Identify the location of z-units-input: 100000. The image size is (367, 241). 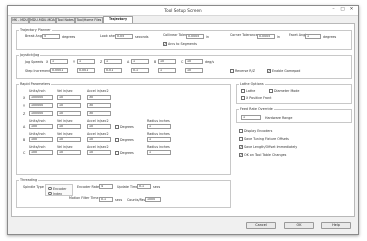
(41, 113).